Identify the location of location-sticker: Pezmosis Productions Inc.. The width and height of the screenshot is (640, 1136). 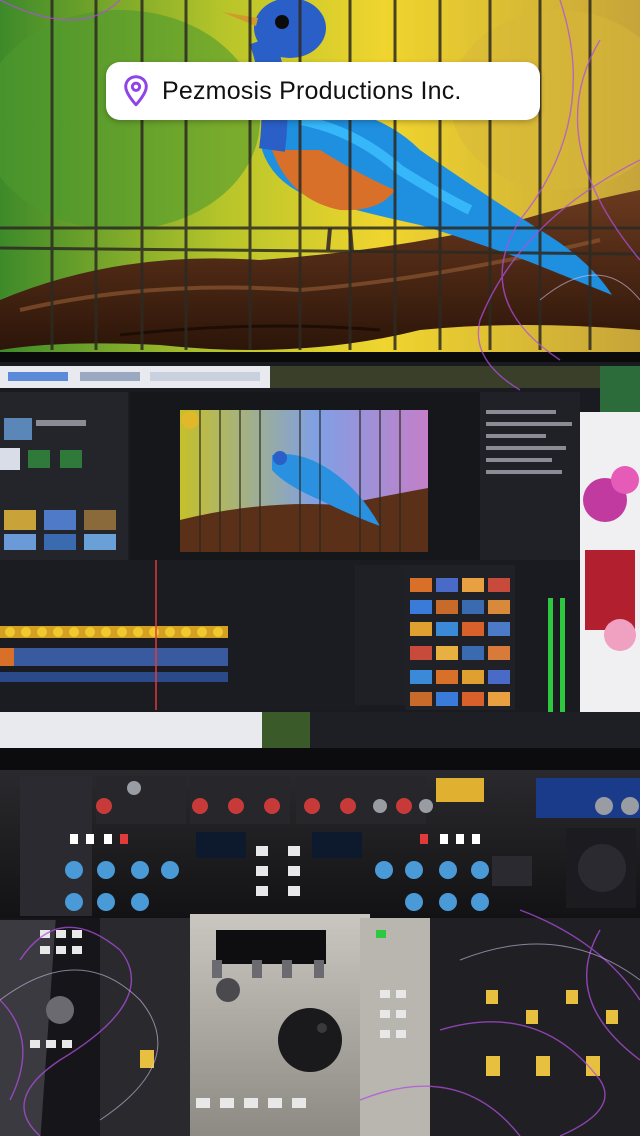
(323, 91).